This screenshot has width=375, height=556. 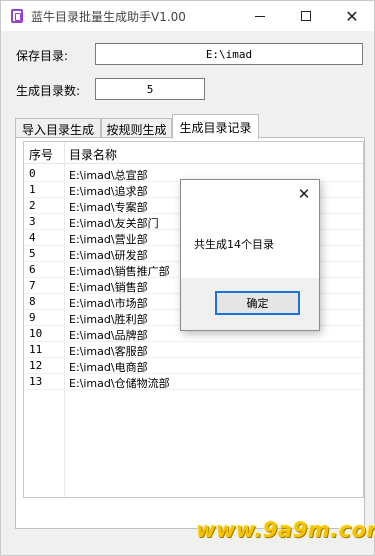 What do you see at coordinates (136, 128) in the screenshot?
I see `tab-rule: 按规则生成` at bounding box center [136, 128].